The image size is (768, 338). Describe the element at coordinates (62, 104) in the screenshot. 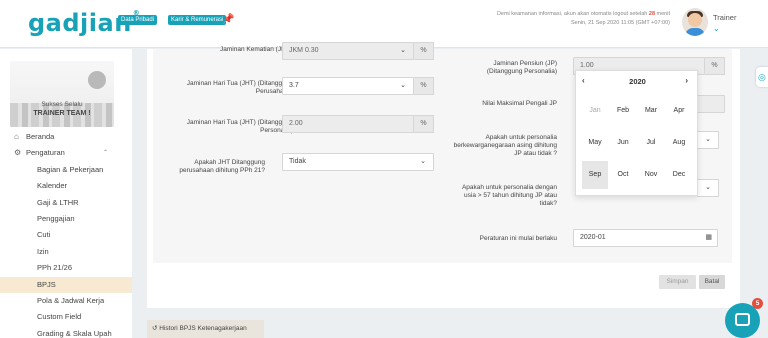

I see `banner-greeting: Sukses Selalu` at that location.